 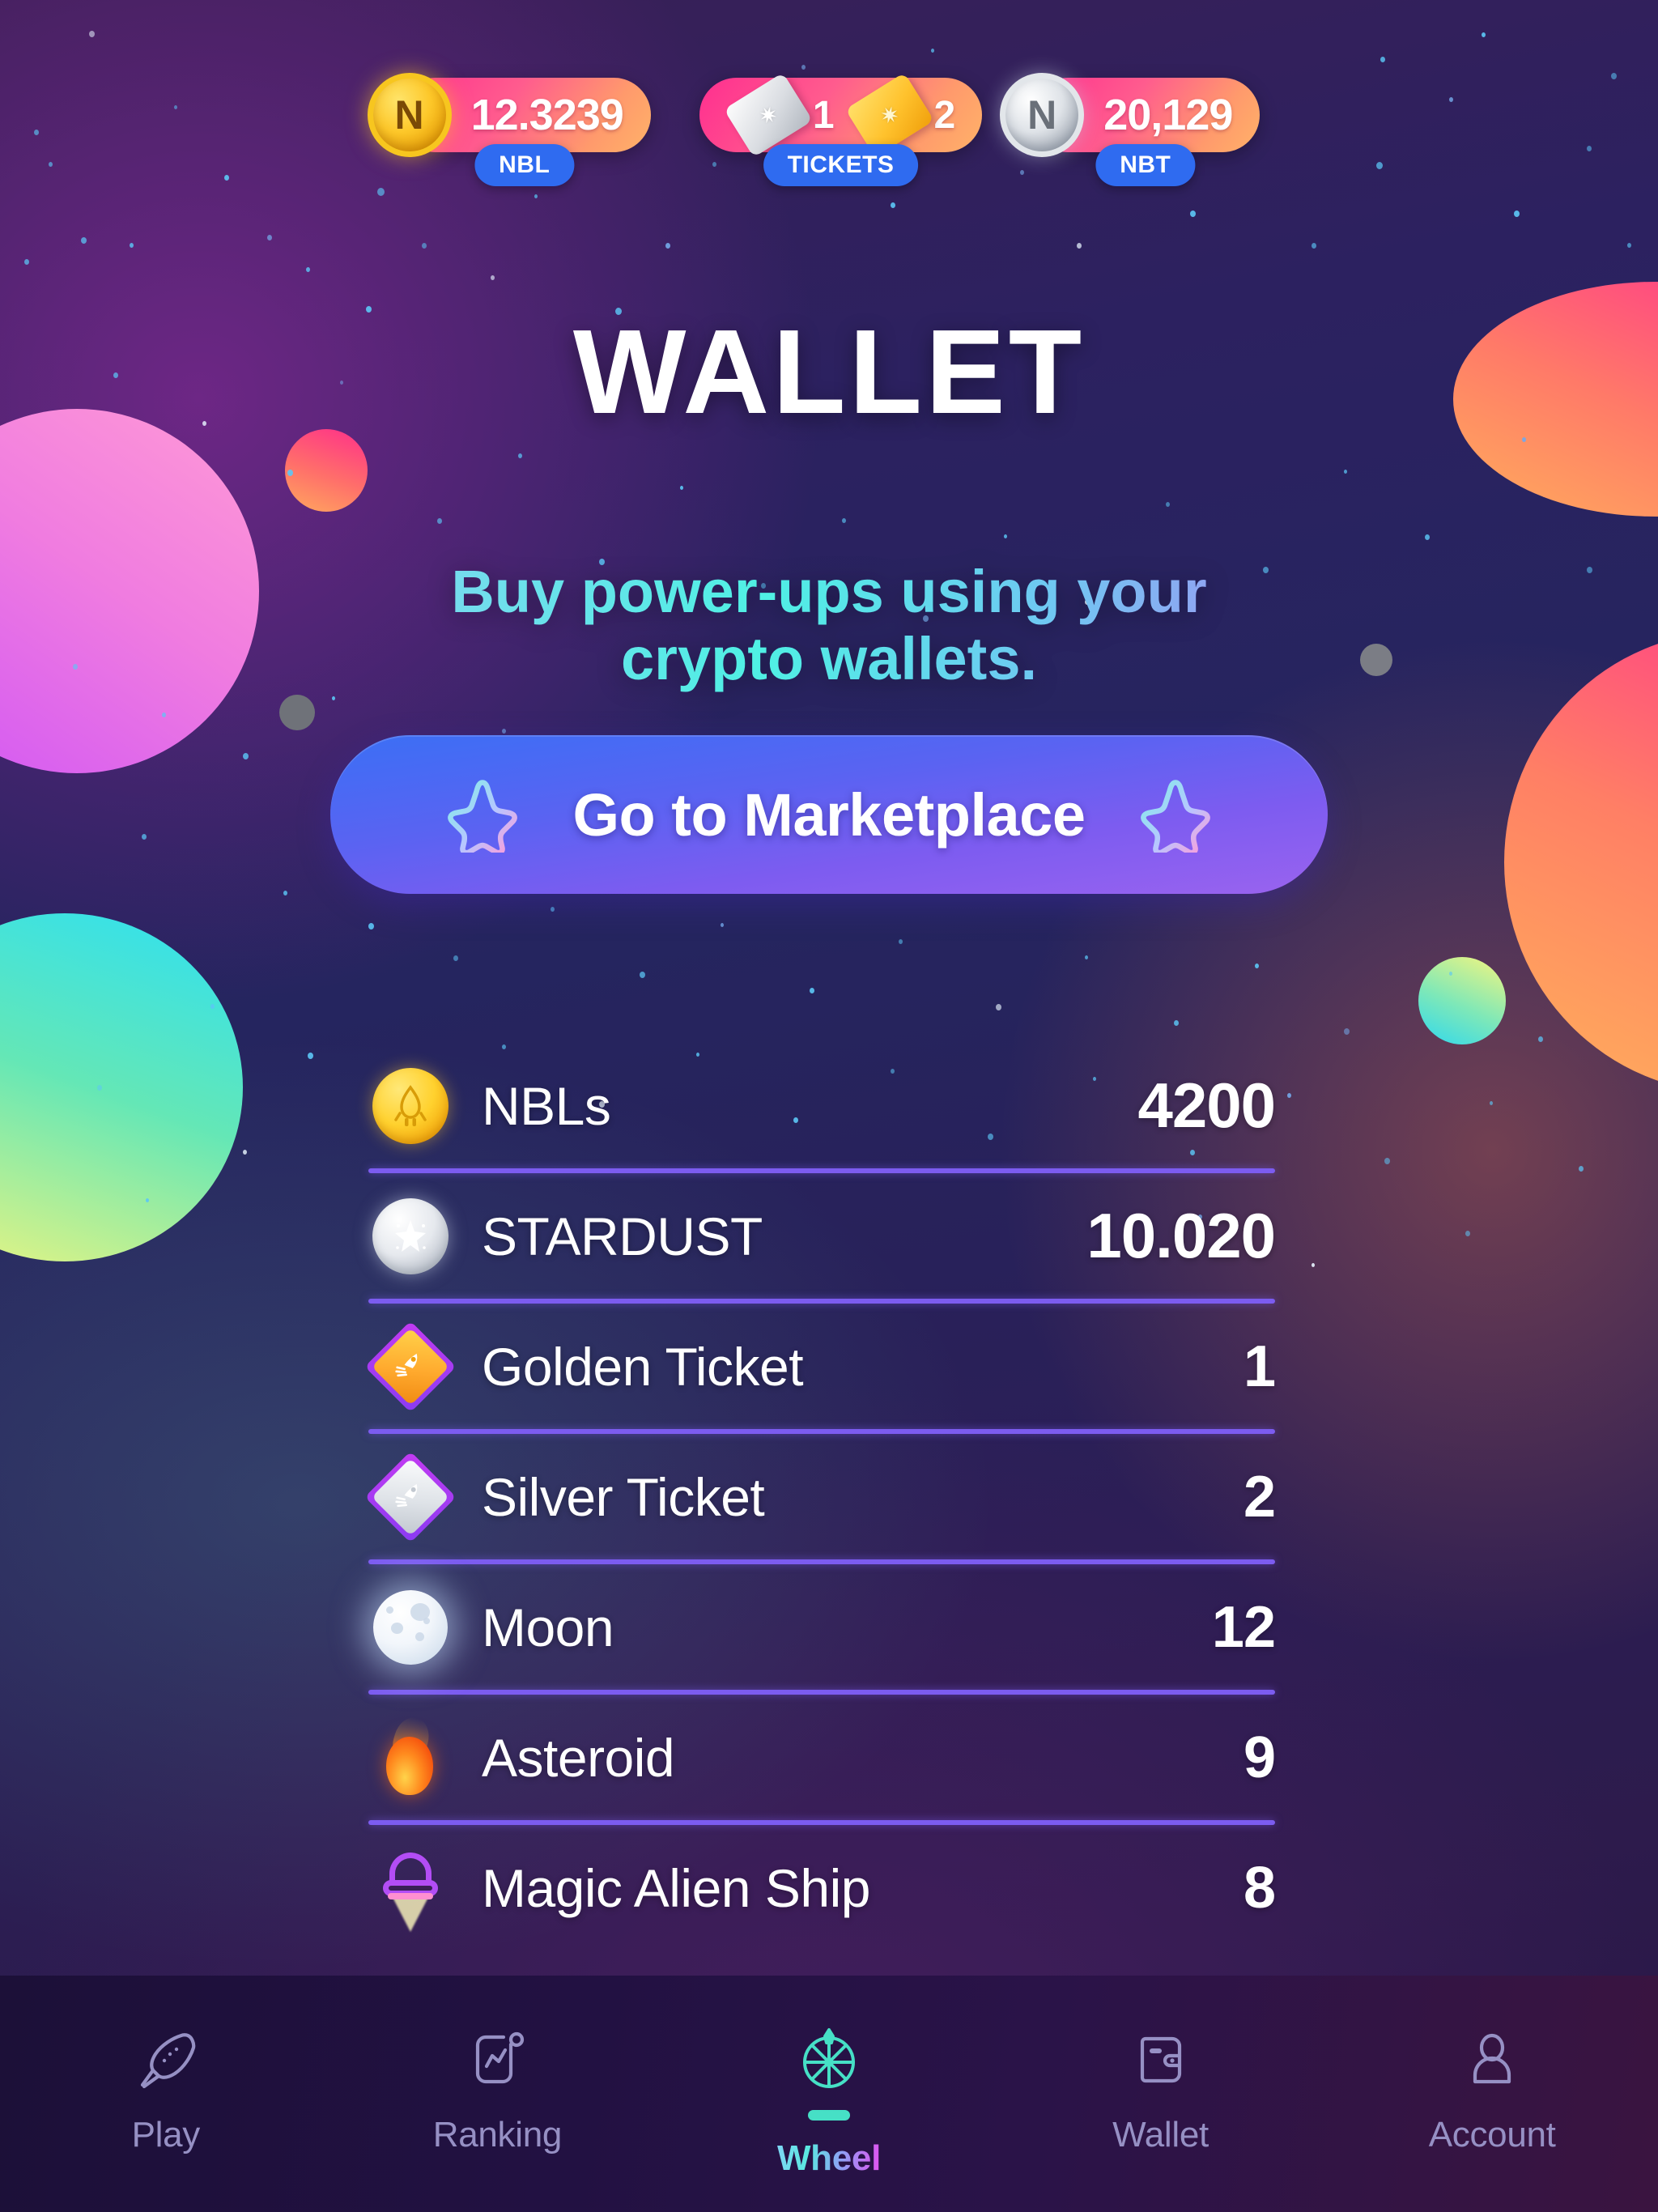 I want to click on wallet-row-label: Asteroid, so click(x=578, y=1758).